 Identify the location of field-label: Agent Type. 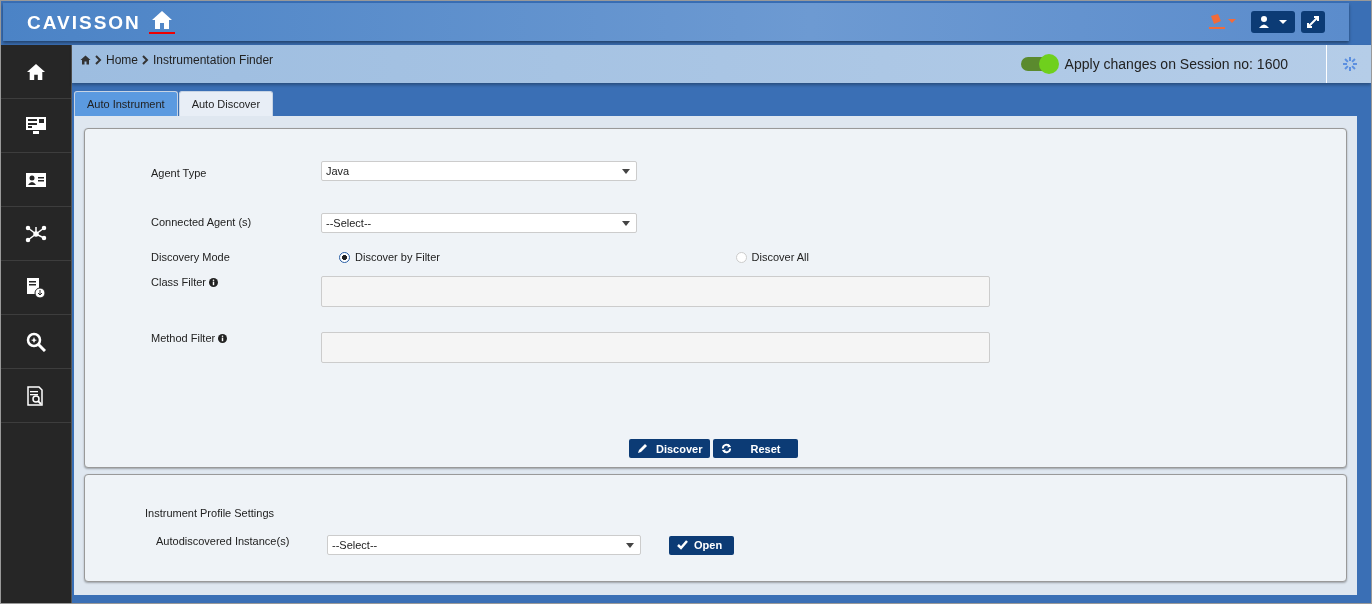
(179, 173).